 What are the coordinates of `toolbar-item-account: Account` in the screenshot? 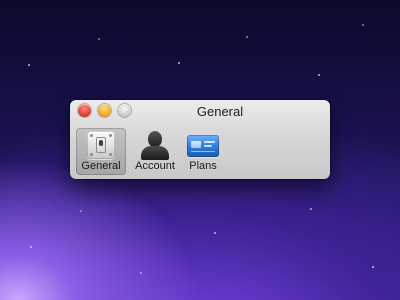 It's located at (155, 151).